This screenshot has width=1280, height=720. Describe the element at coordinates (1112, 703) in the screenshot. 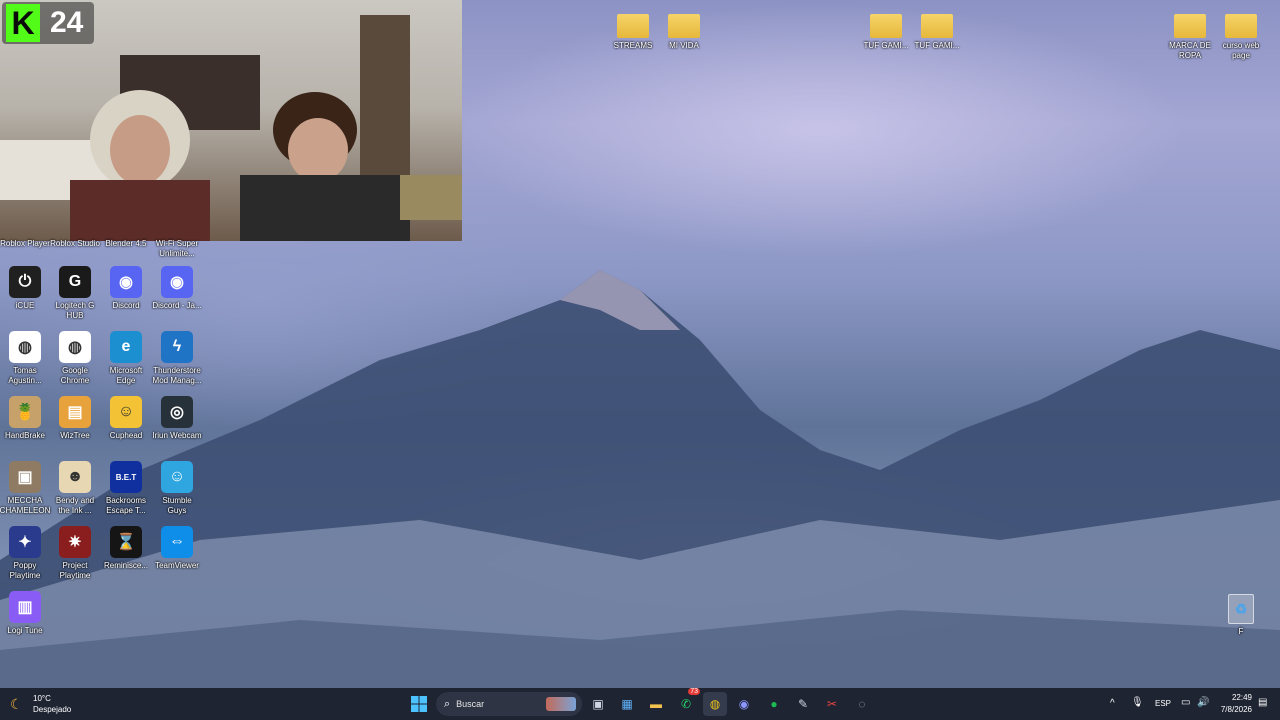

I see `tray-chevron-up-icon: ^` at that location.